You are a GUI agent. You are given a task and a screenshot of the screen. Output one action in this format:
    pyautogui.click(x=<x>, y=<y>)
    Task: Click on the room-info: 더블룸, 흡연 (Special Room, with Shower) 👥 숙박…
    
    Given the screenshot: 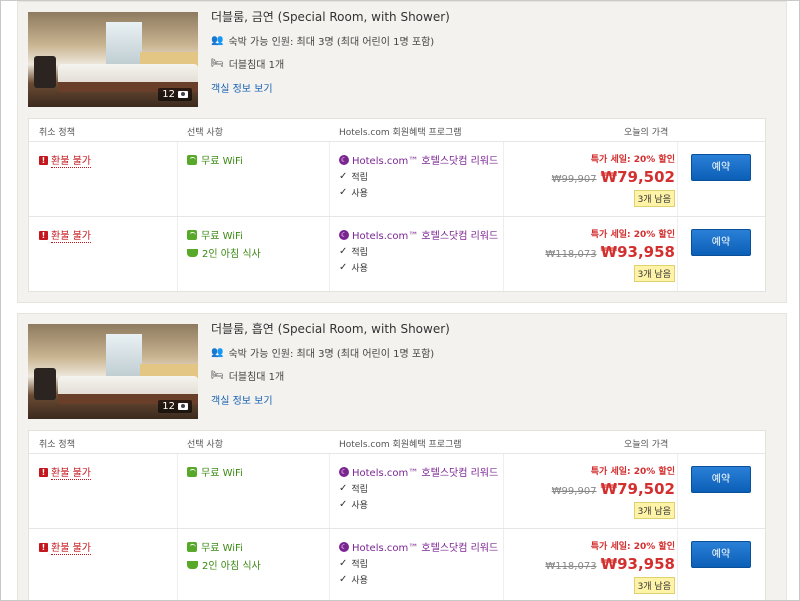 What is the action you would take?
    pyautogui.click(x=330, y=362)
    